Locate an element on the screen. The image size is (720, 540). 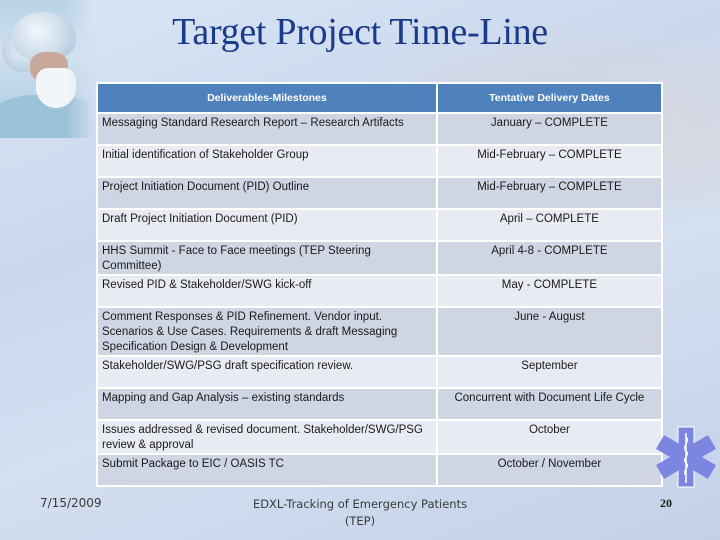
date-cell: April 4-8 - COMPLETE is located at coordinates (549, 258).